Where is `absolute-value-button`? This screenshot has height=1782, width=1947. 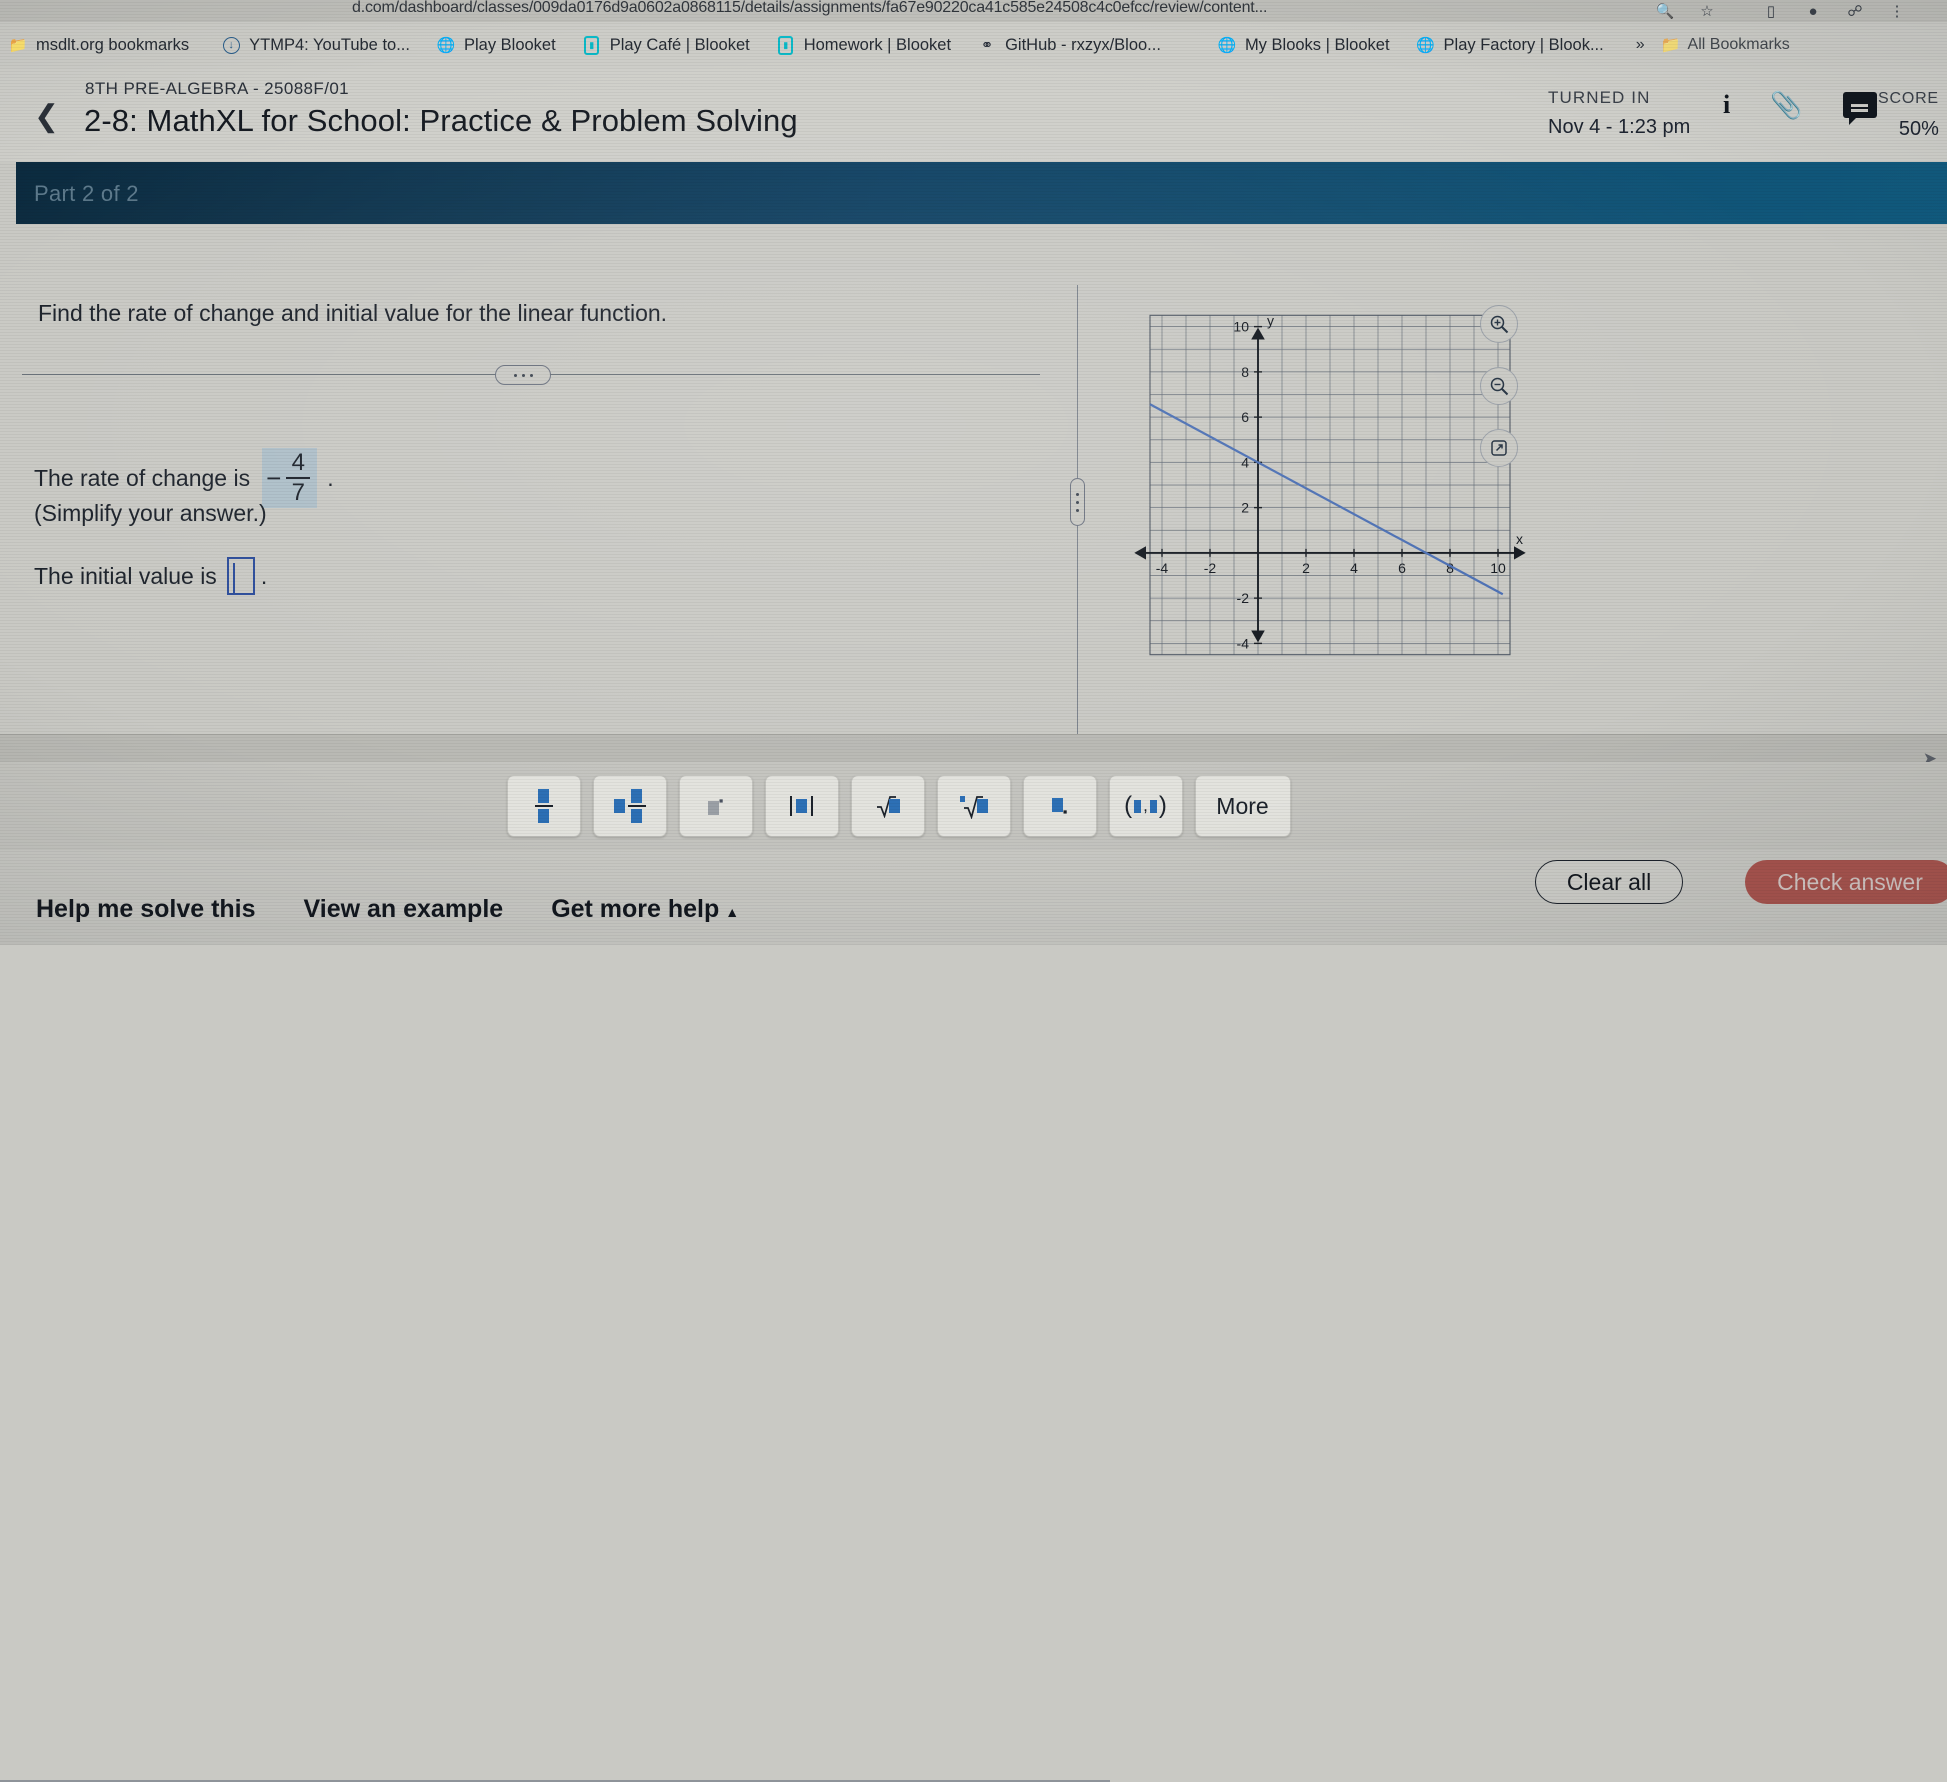 absolute-value-button is located at coordinates (801, 806).